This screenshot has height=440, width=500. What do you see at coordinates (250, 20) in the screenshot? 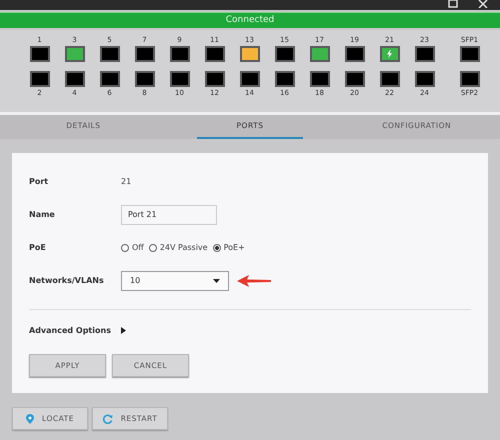
I see `connection-status-bar: Connected` at bounding box center [250, 20].